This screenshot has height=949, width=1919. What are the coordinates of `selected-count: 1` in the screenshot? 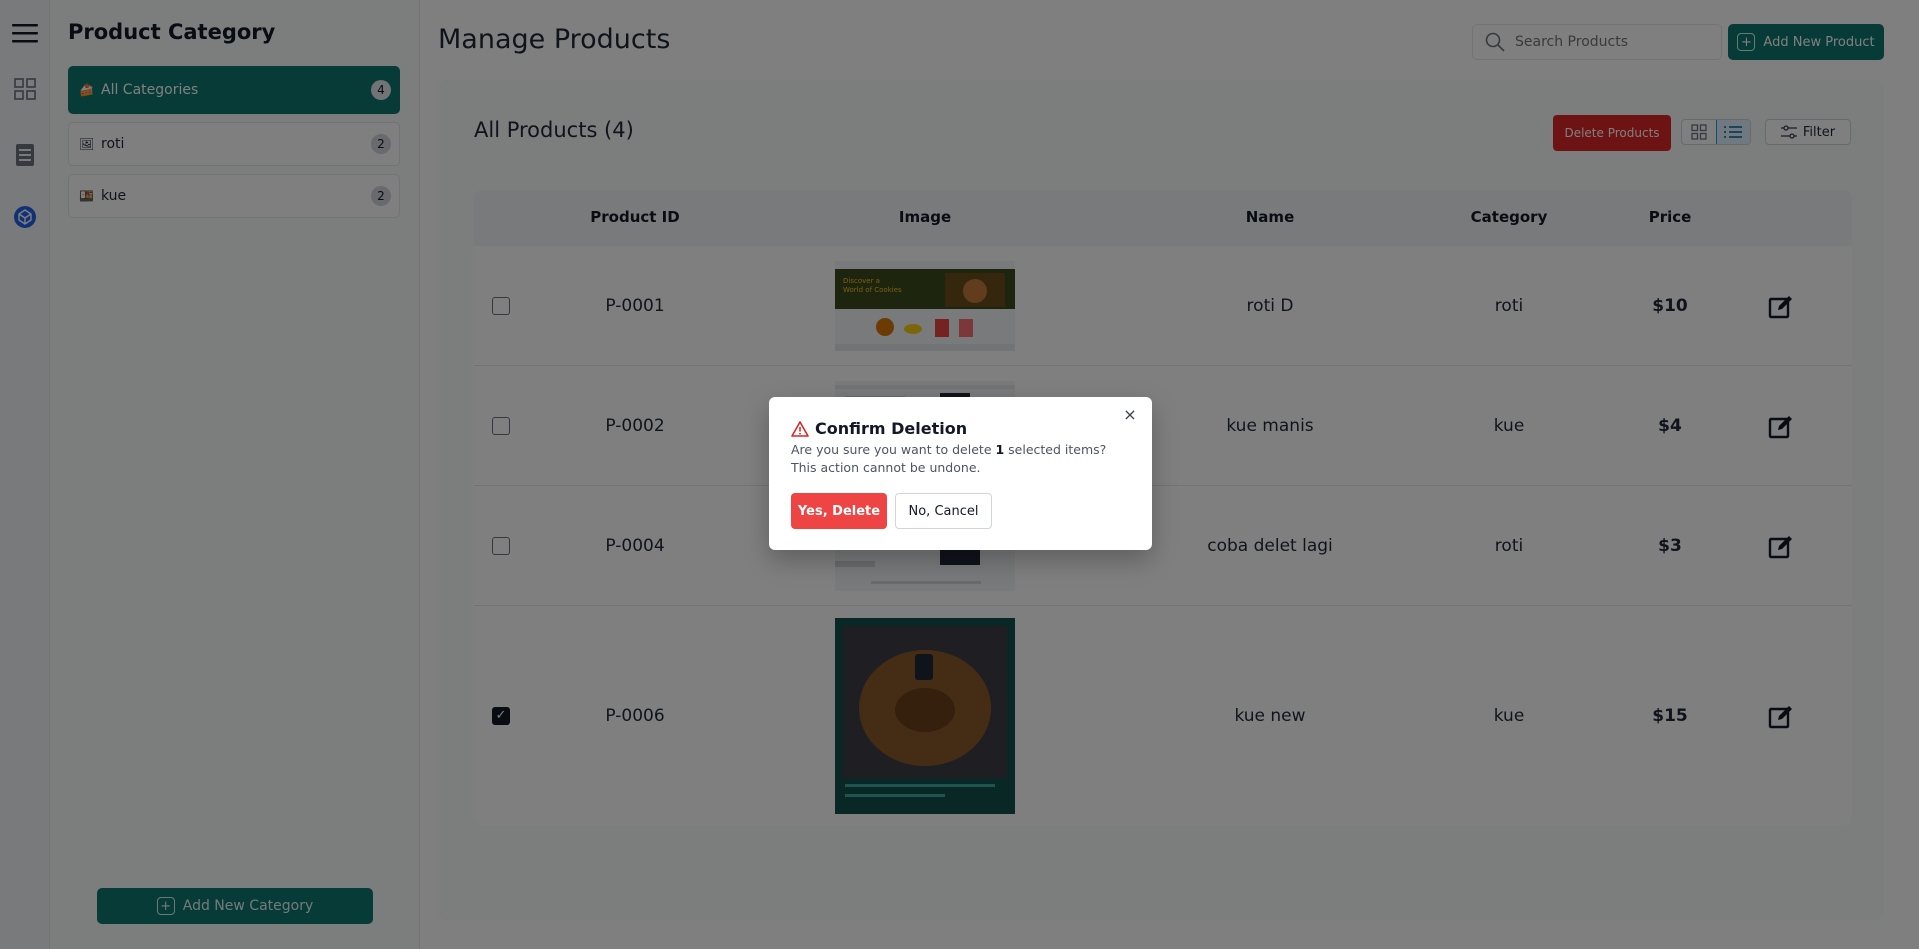 It's located at (1000, 449).